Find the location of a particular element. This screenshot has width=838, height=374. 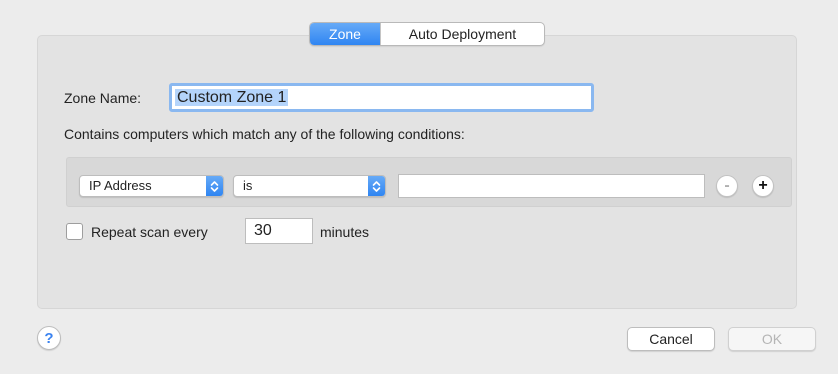

tab-bar: Zone Auto Deployment is located at coordinates (427, 34).